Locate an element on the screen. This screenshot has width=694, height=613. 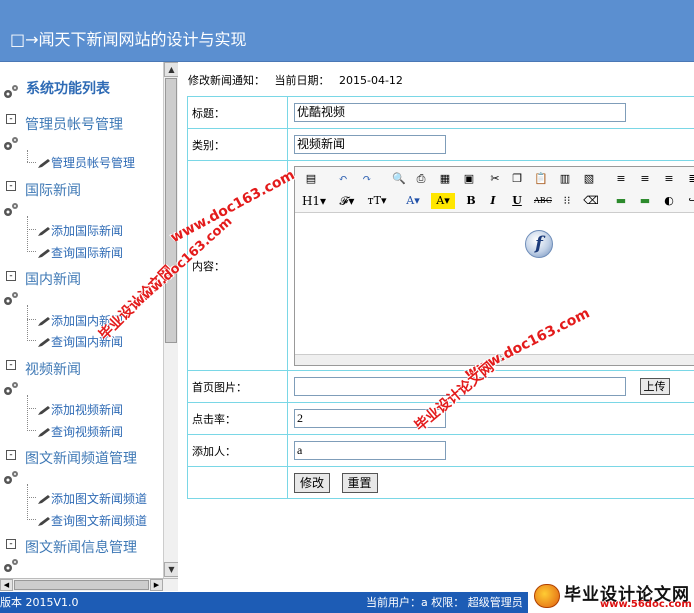
content-label: 内容： is located at coordinates (237, 265).